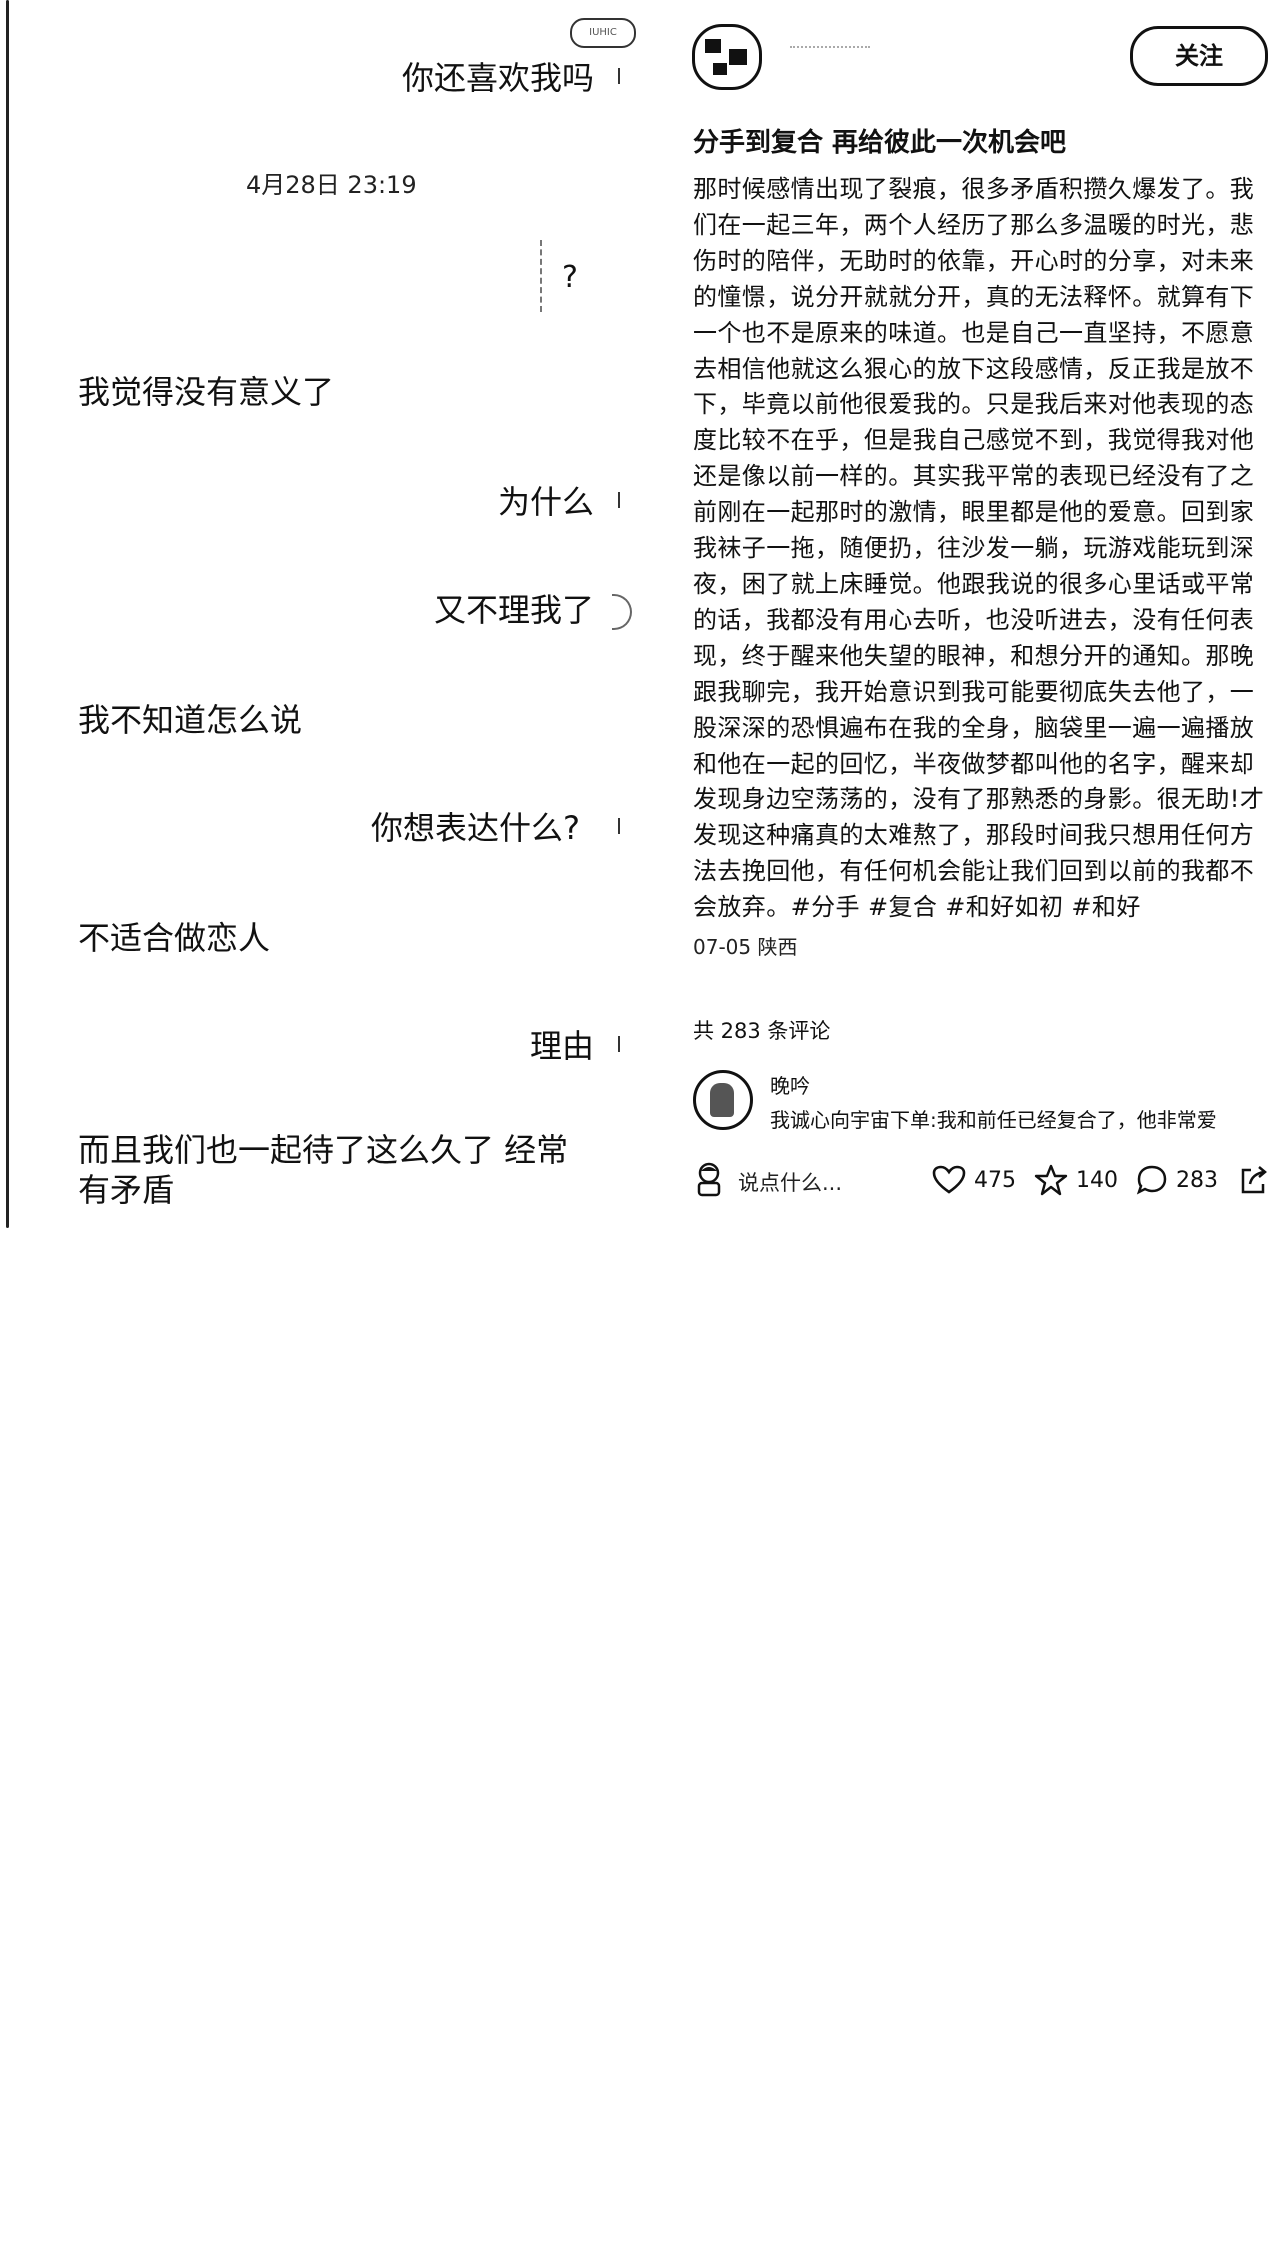 The height and width of the screenshot is (2254, 1280). Describe the element at coordinates (1199, 56) in the screenshot. I see `follow-button: 关注` at that location.